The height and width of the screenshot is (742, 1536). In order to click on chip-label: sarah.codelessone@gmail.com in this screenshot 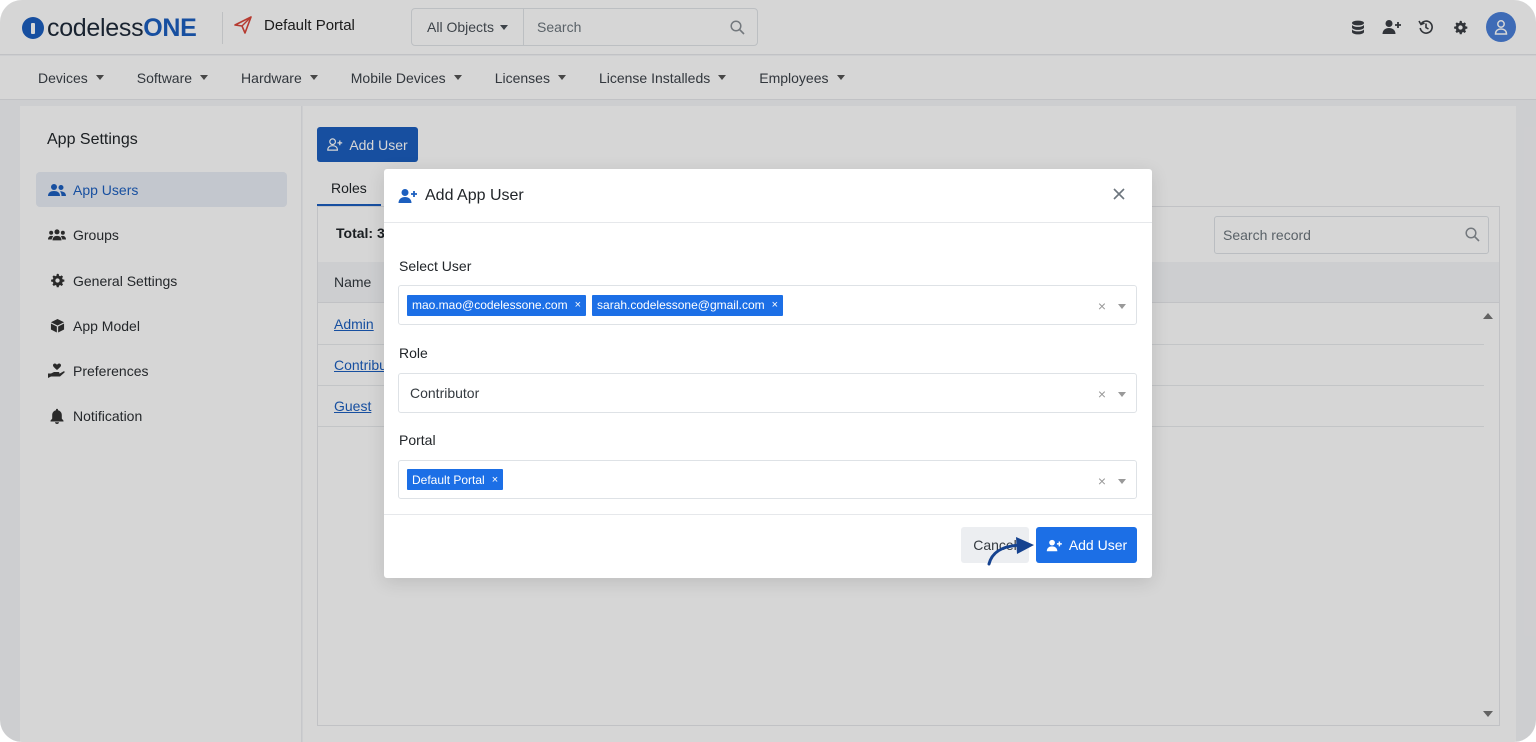, I will do `click(681, 305)`.